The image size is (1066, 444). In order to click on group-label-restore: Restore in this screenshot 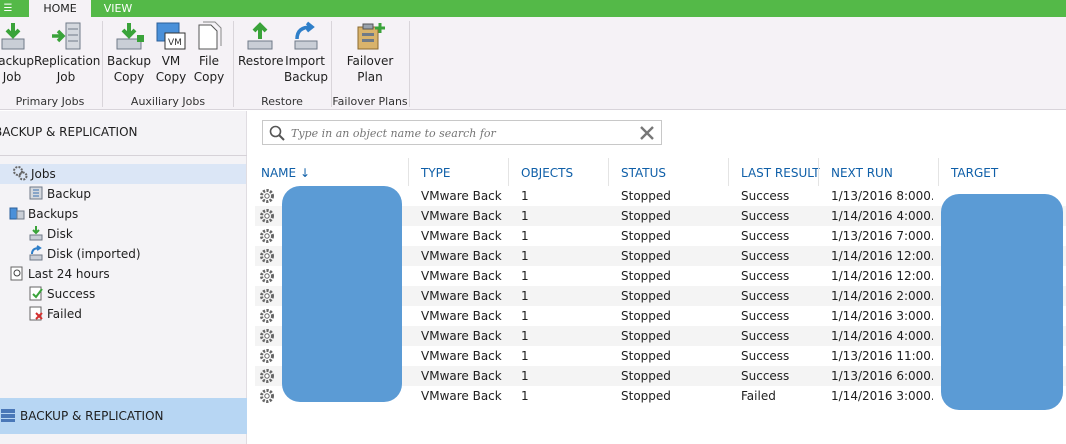, I will do `click(282, 101)`.